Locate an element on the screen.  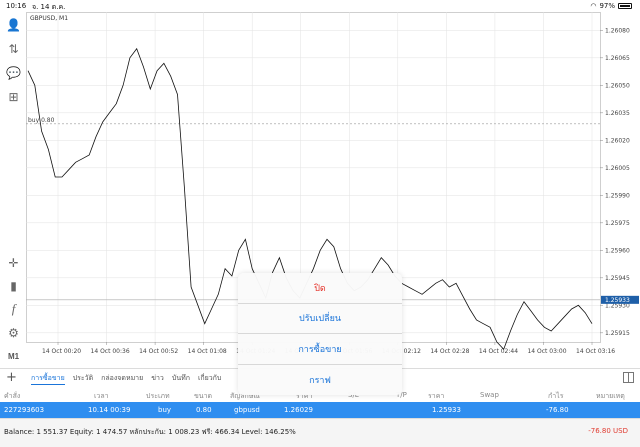
add-icon: + is located at coordinates (11, 377).